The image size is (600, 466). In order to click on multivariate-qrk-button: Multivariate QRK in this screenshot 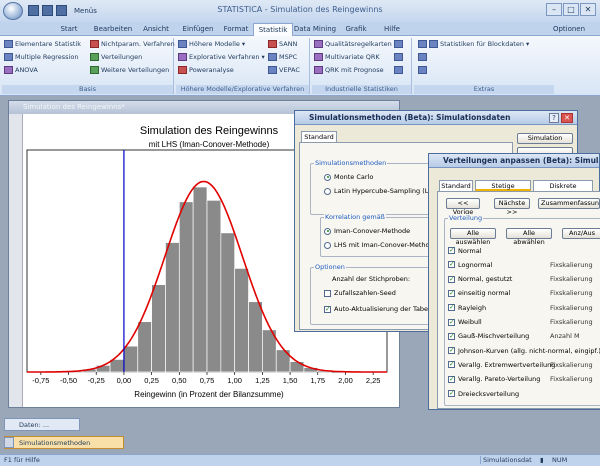, I will do `click(347, 57)`.